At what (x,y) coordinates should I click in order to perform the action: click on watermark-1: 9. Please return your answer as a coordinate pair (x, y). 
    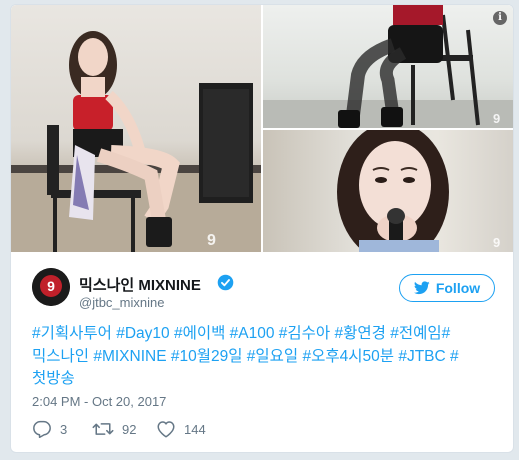
    Looking at the image, I should click on (211, 240).